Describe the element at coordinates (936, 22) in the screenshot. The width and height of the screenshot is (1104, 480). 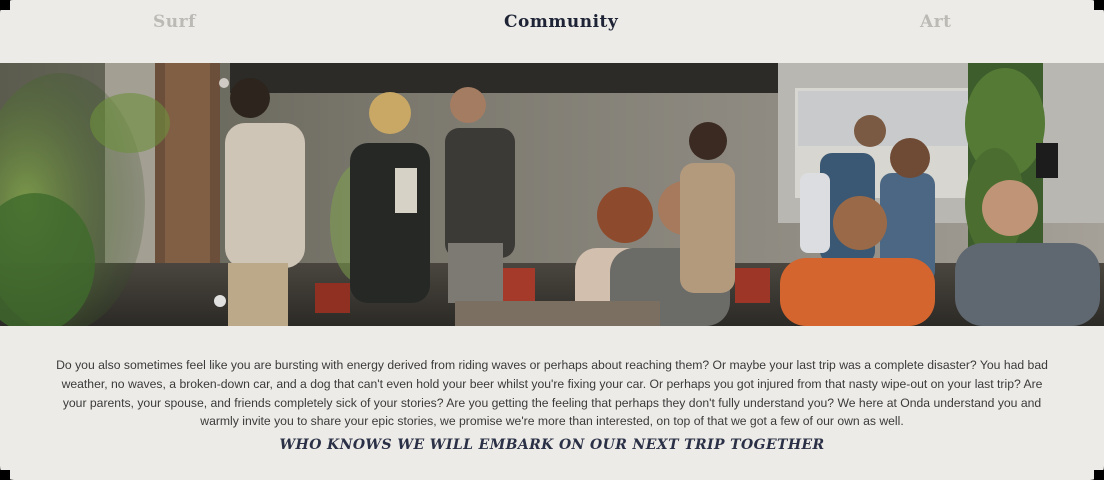
I see `nav-item-art: Art` at that location.